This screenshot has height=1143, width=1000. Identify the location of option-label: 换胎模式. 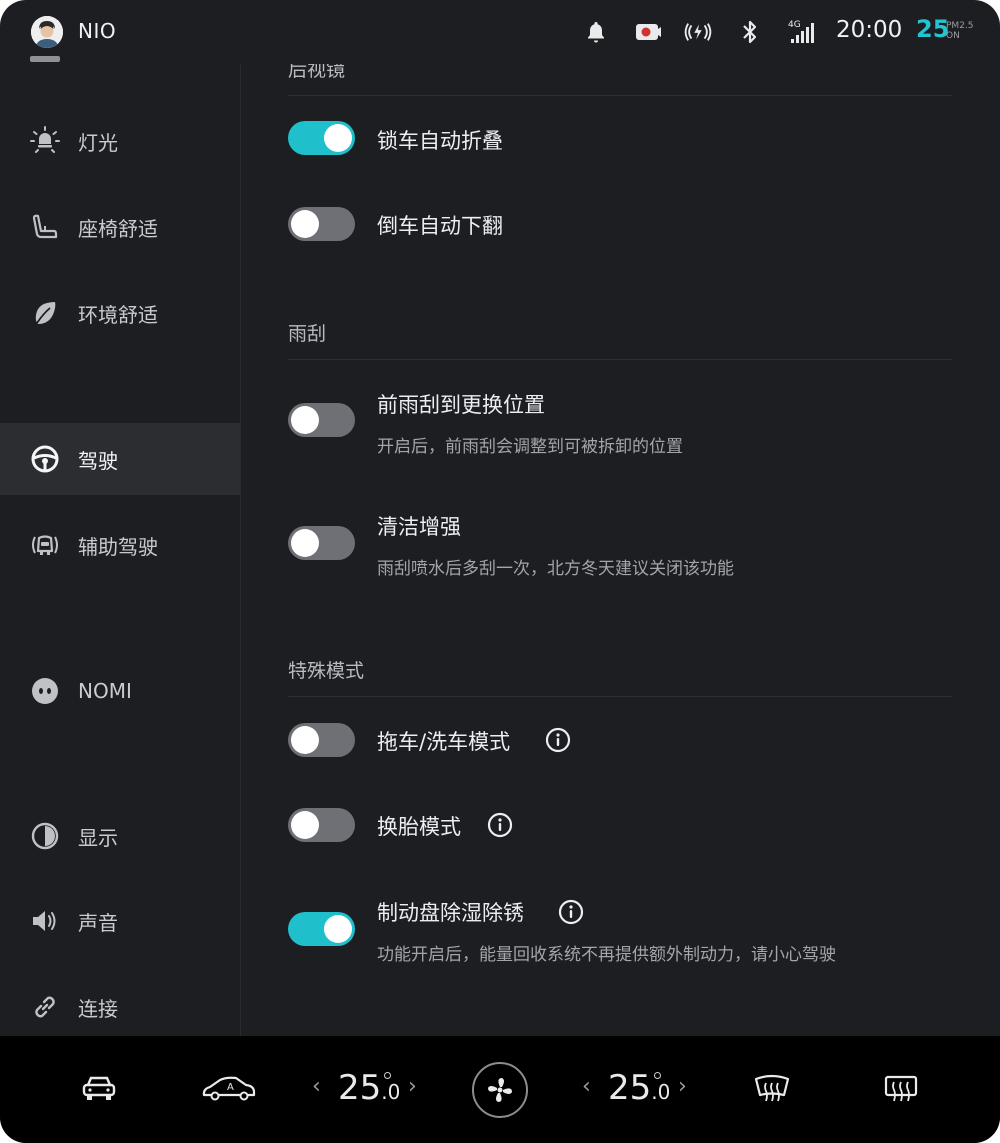
(419, 827).